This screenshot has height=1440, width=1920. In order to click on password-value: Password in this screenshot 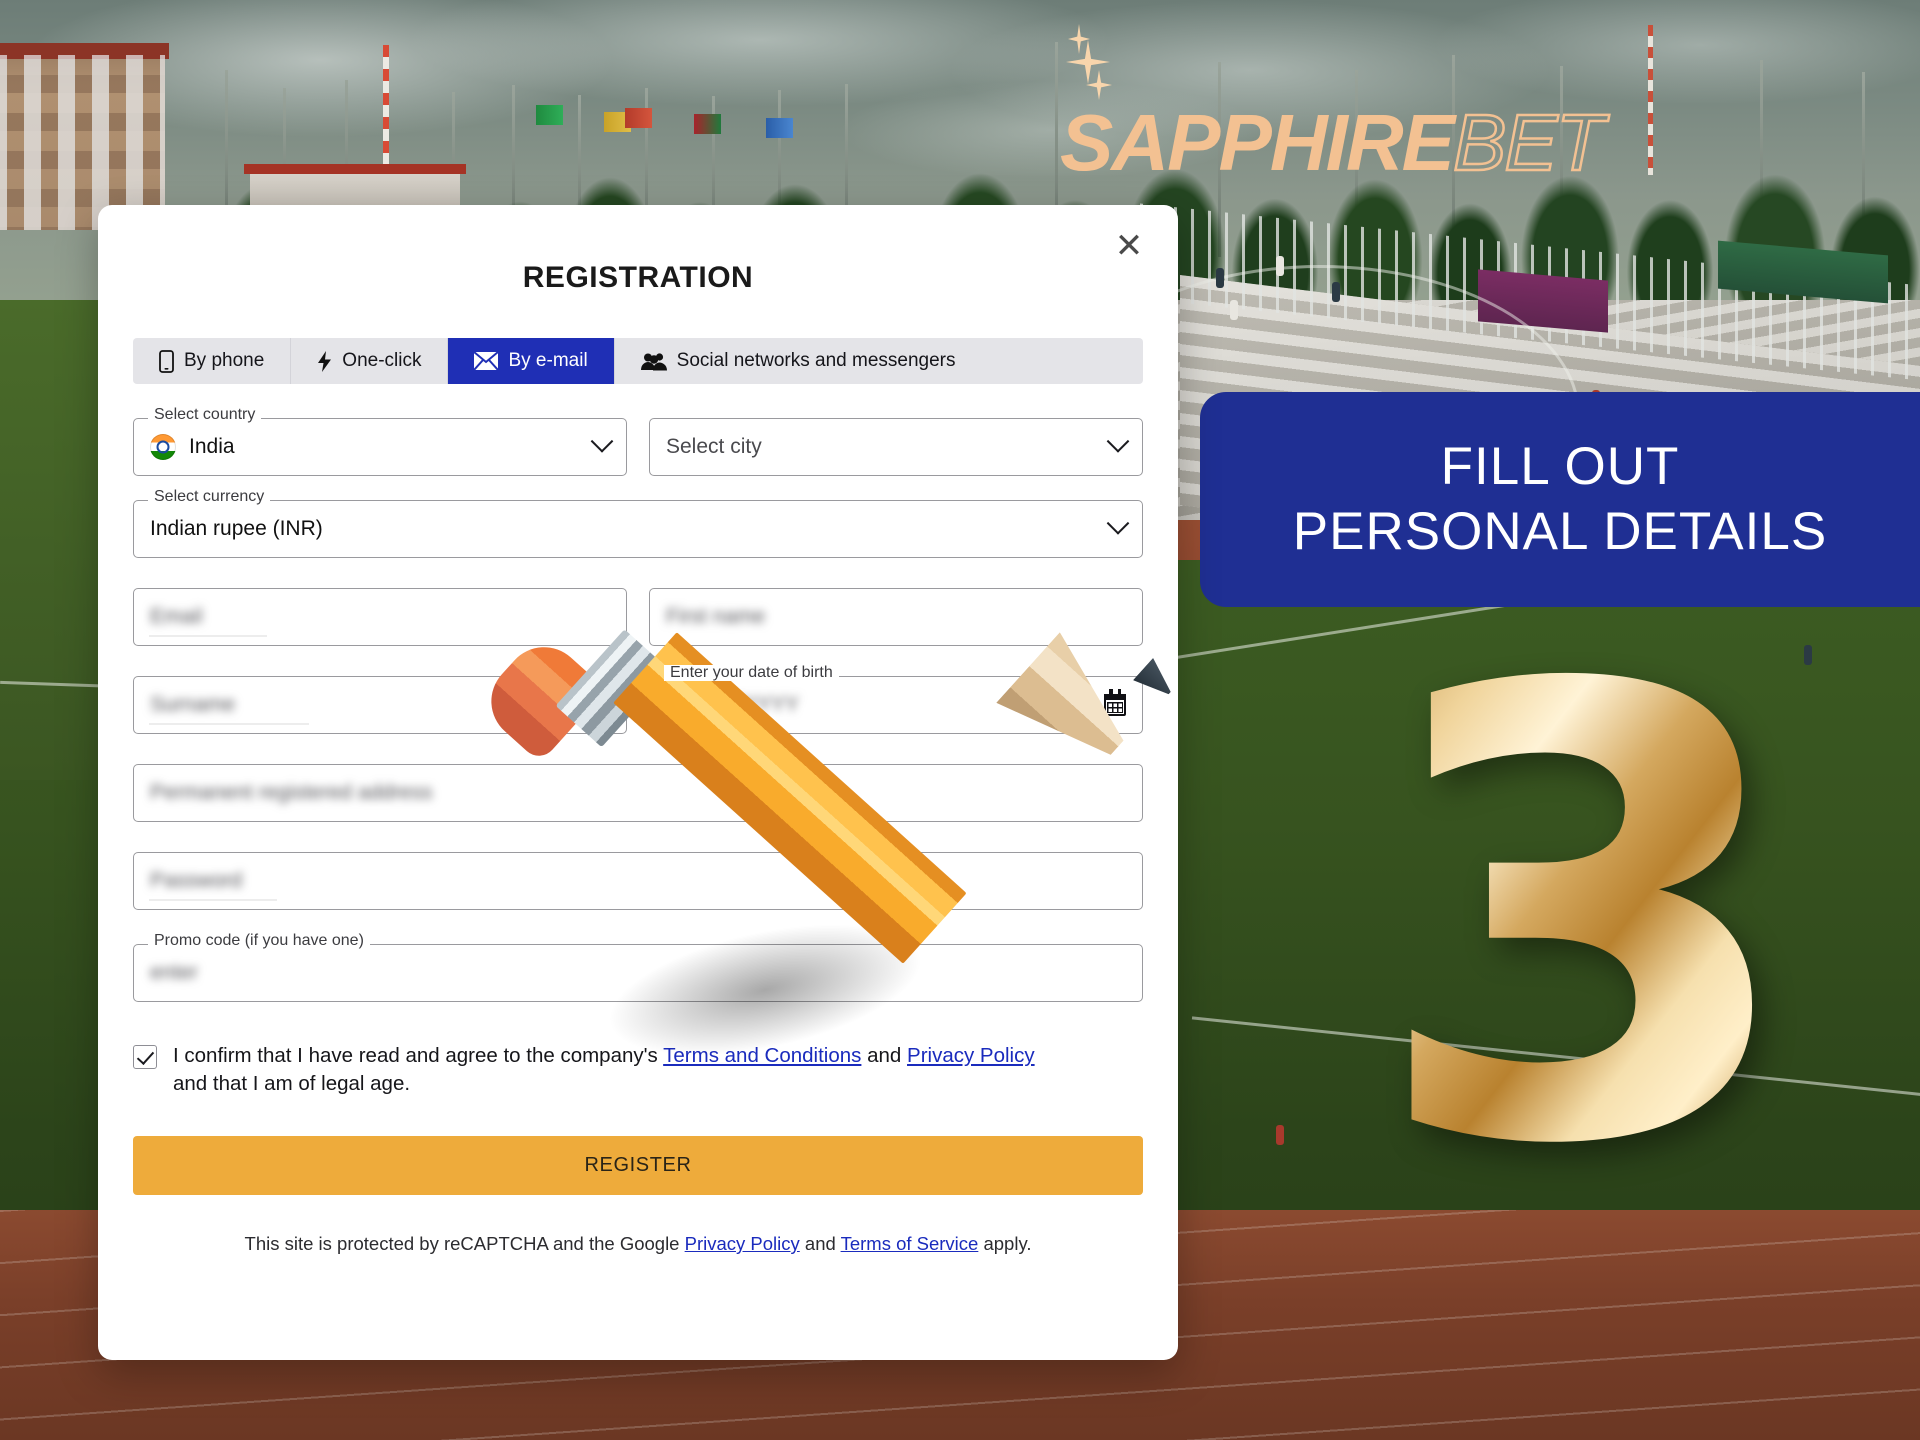, I will do `click(196, 880)`.